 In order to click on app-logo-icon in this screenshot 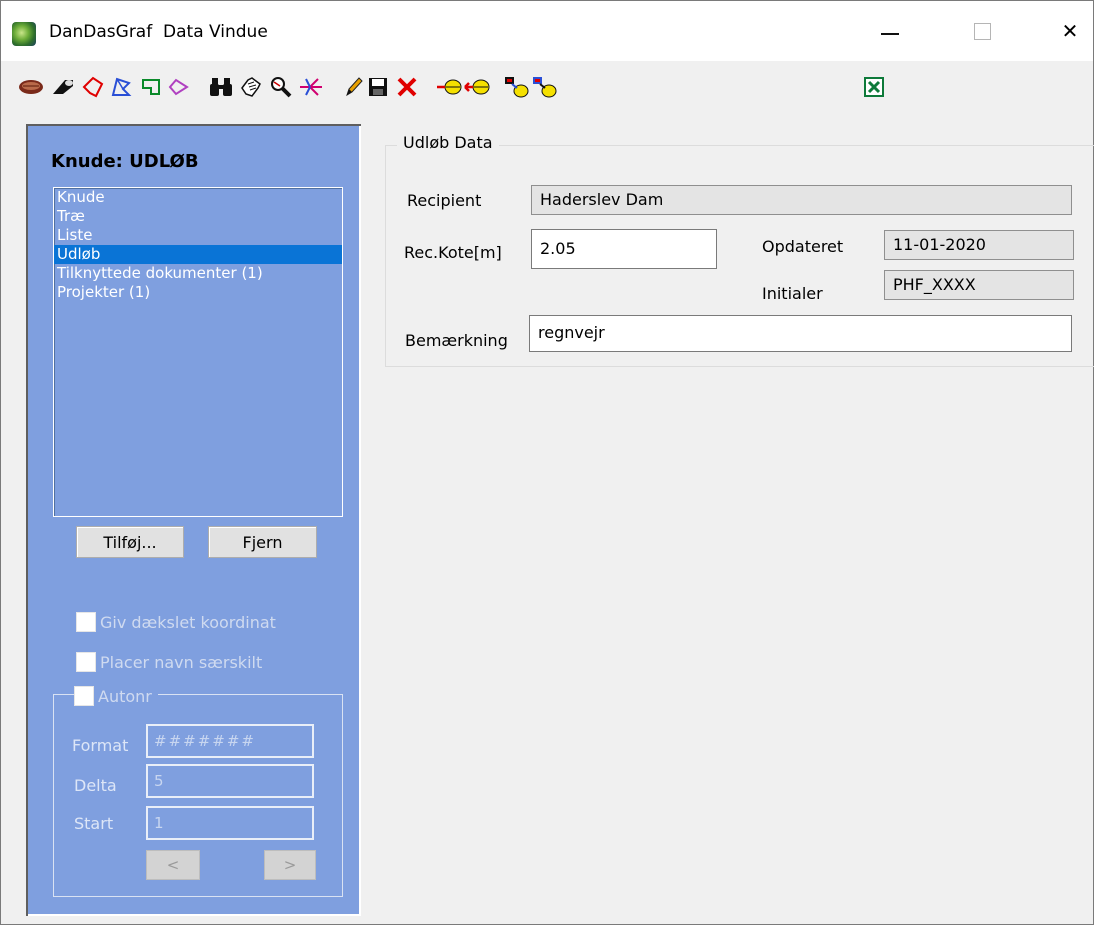, I will do `click(24, 34)`.